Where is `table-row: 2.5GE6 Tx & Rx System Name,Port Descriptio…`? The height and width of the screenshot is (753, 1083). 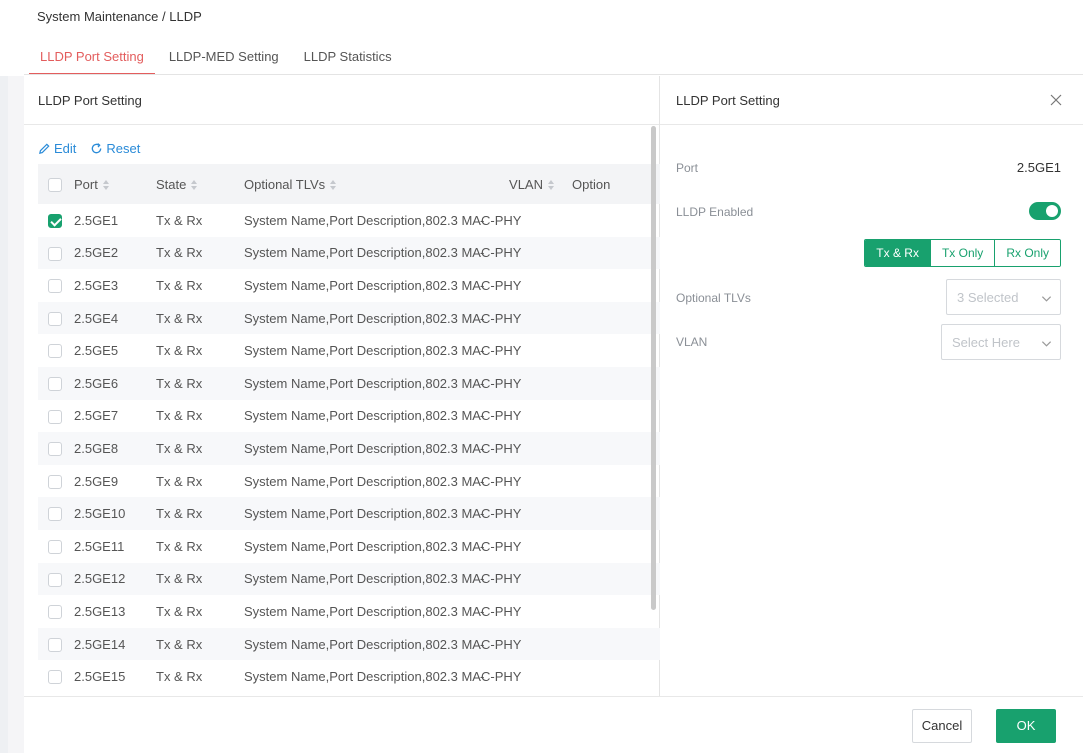 table-row: 2.5GE6 Tx & Rx System Name,Port Descriptio… is located at coordinates (349, 383).